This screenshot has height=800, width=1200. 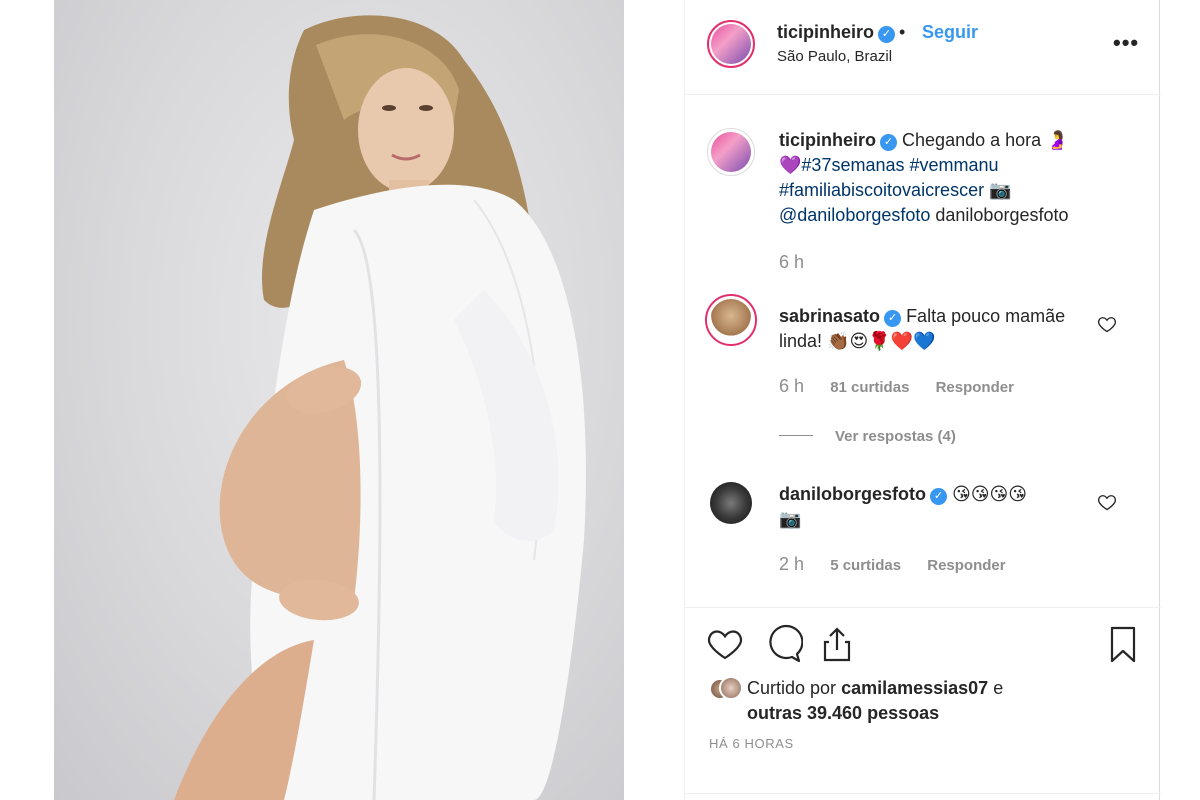 I want to click on comment-text: daniloborgesfoto ✓ 😘😘😘😘 📷, so click(x=934, y=507).